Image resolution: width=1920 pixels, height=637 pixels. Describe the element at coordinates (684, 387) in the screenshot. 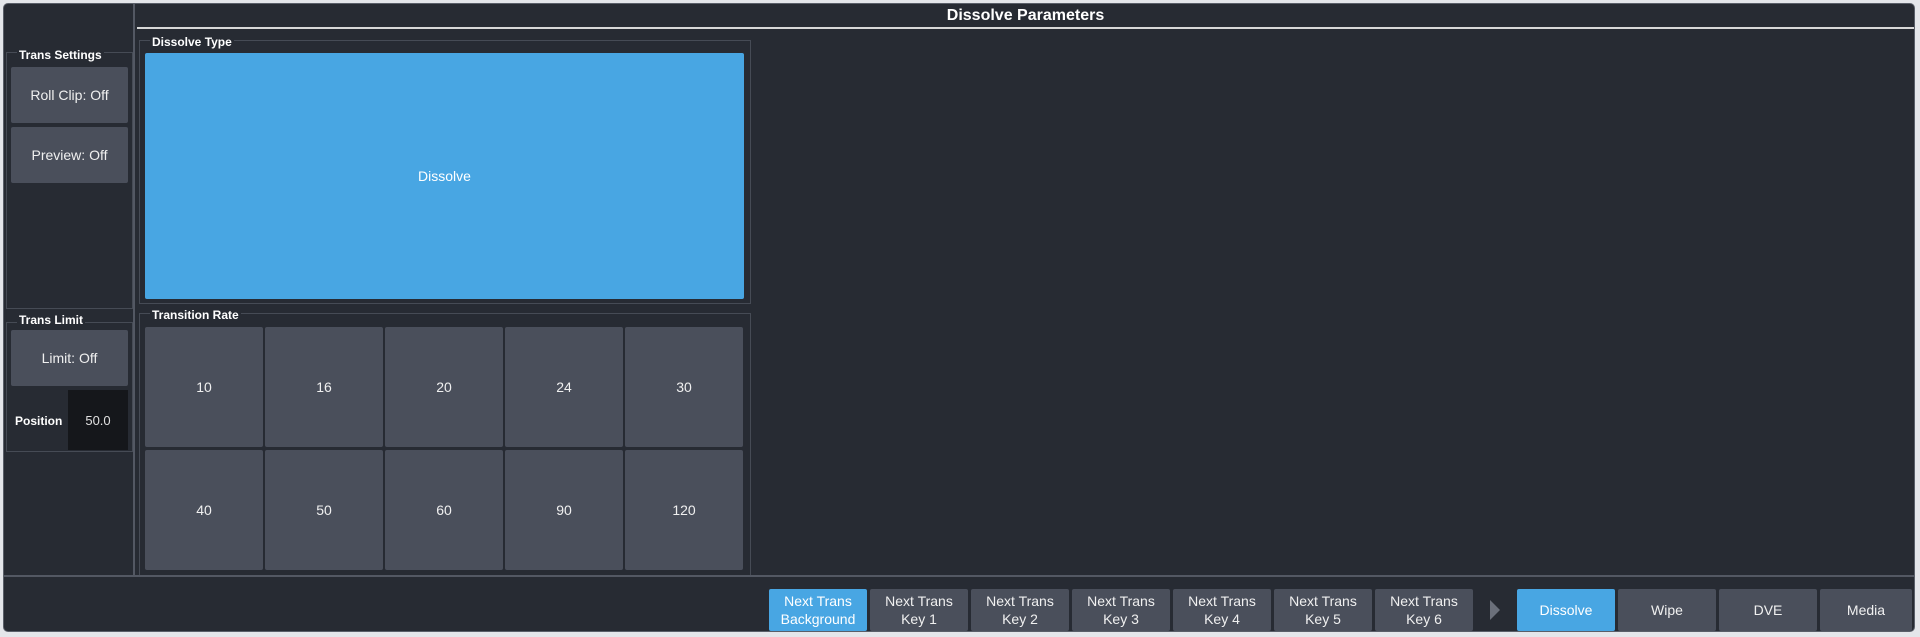

I see `rate-button-30: 30` at that location.